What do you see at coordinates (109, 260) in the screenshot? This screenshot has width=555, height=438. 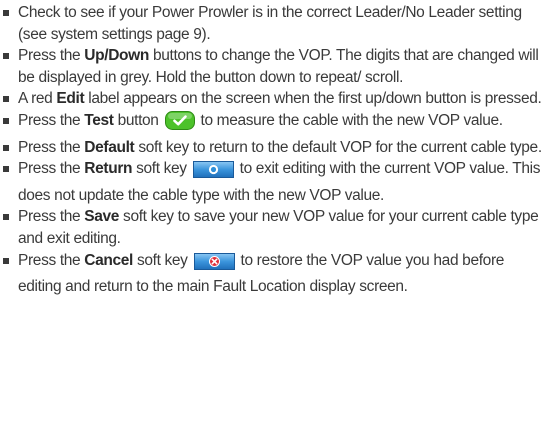 I see `key-name-label: Cancel` at bounding box center [109, 260].